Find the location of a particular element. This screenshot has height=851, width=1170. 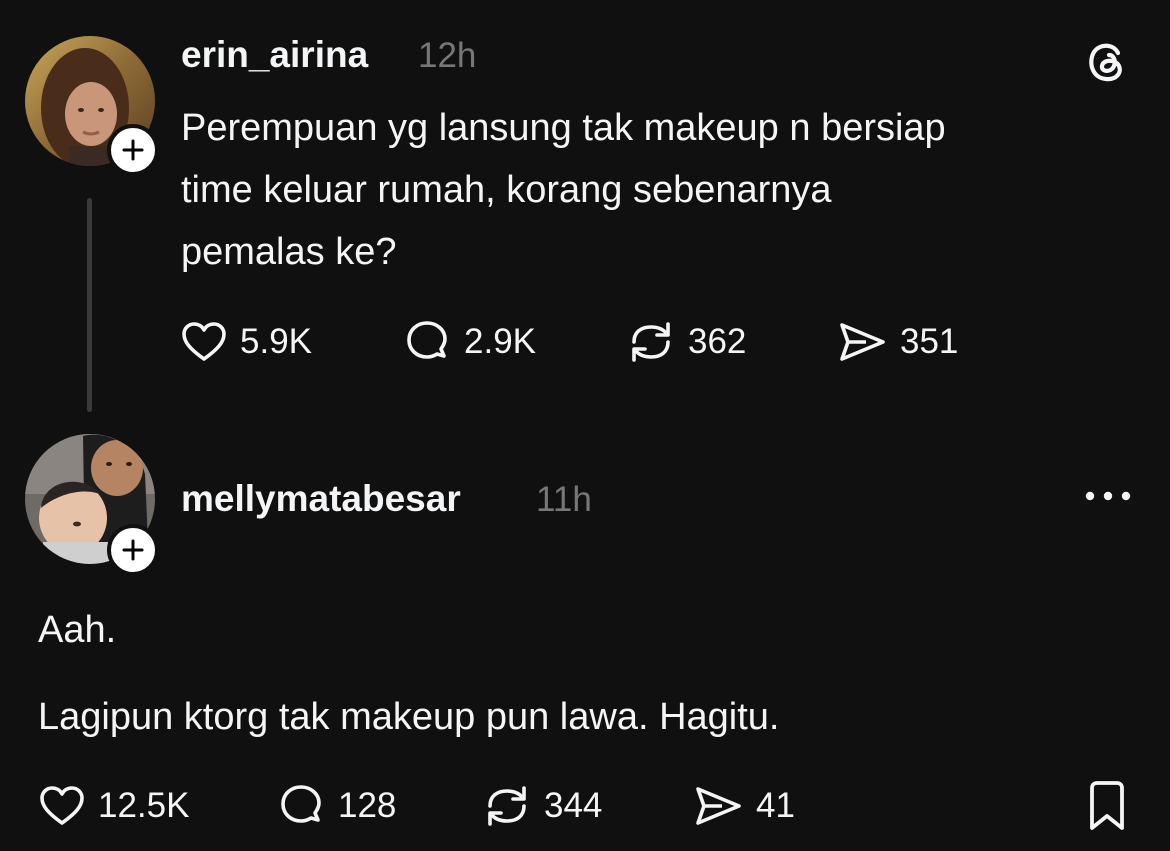

post-share-count: 351 is located at coordinates (929, 341).